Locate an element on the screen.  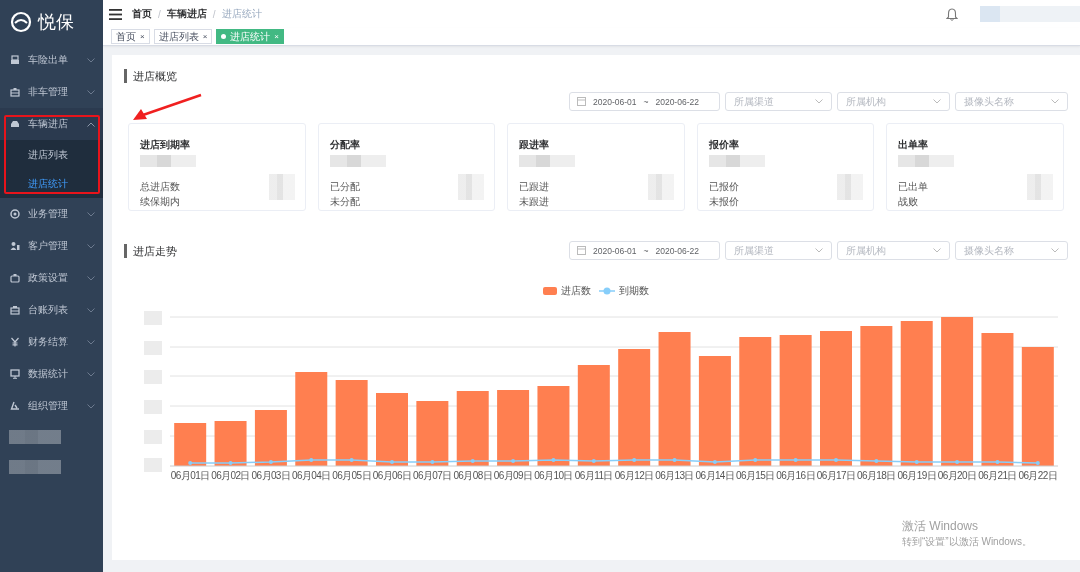
submenu-item: 进店列表 is located at coordinates (51, 154).